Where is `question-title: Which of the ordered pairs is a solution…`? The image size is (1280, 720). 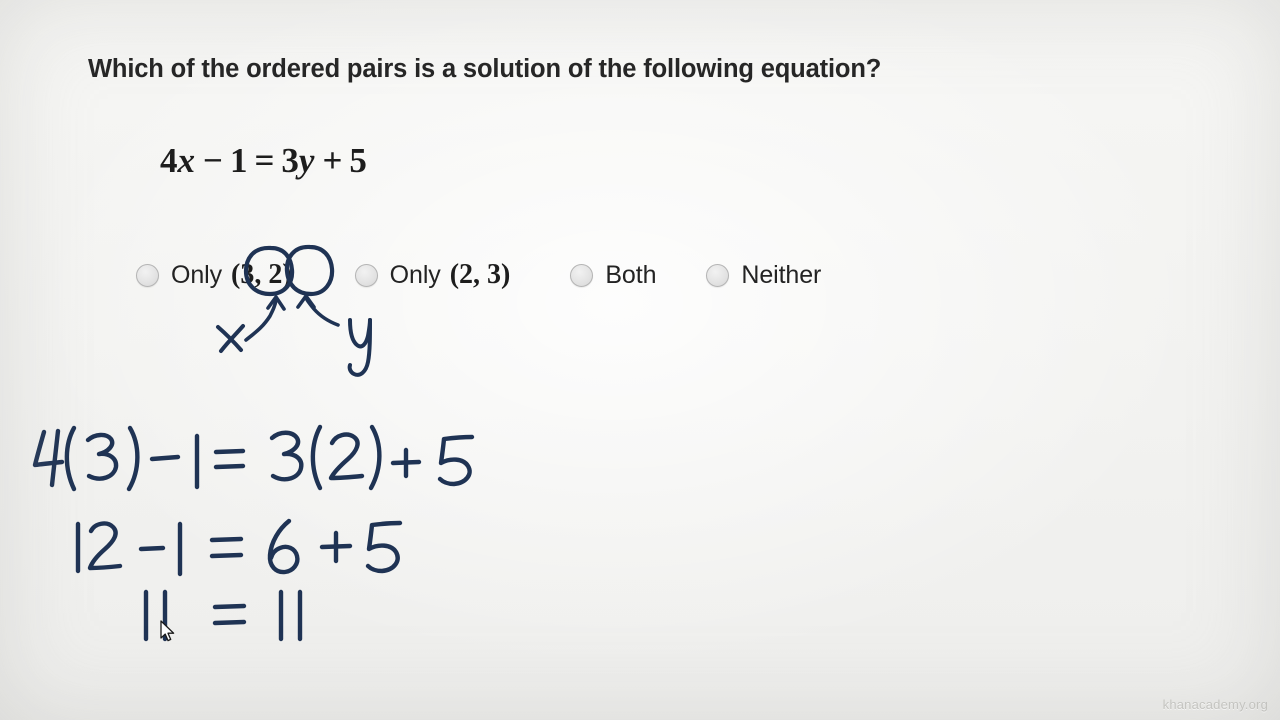
question-title: Which of the ordered pairs is a solution… is located at coordinates (485, 69).